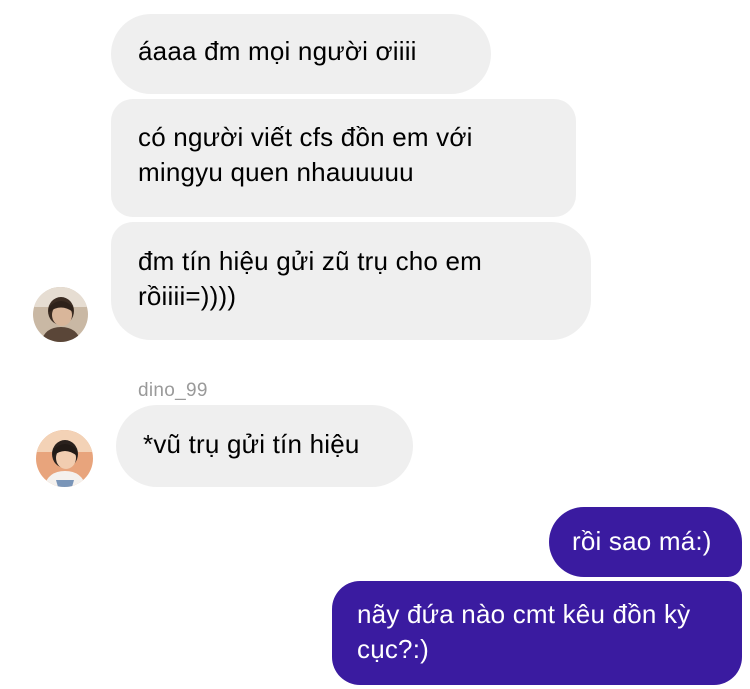 The height and width of the screenshot is (689, 750). Describe the element at coordinates (251, 444) in the screenshot. I see `message-text: *vũ trụ gửi tín hiệu` at that location.